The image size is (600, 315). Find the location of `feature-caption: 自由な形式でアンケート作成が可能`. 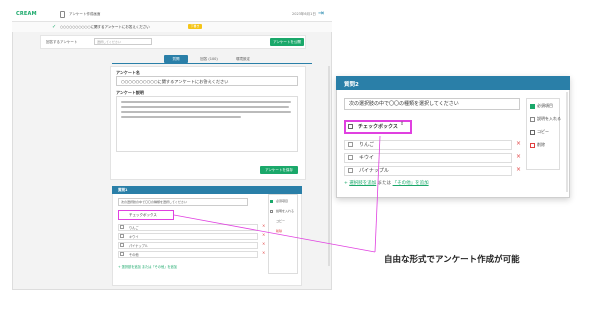

feature-caption: 自由な形式でアンケート作成が可能 is located at coordinates (452, 260).